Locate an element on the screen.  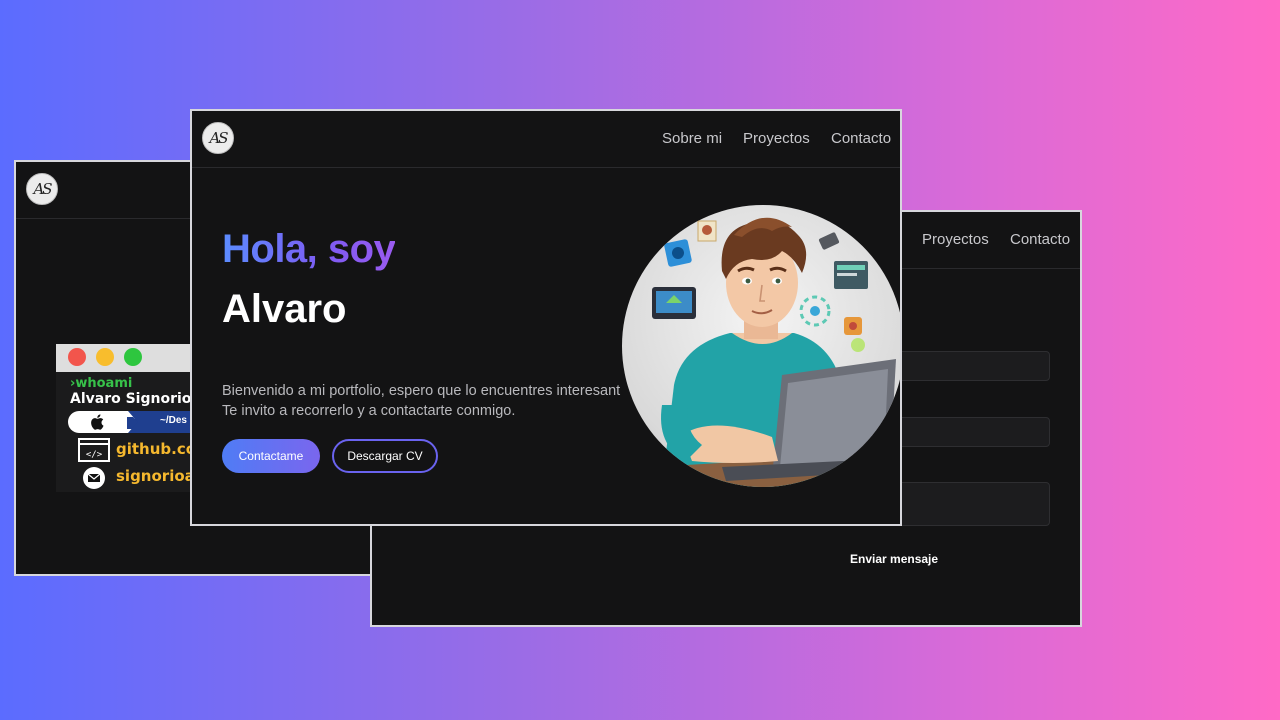
email-link: signorioa is located at coordinates (155, 476).